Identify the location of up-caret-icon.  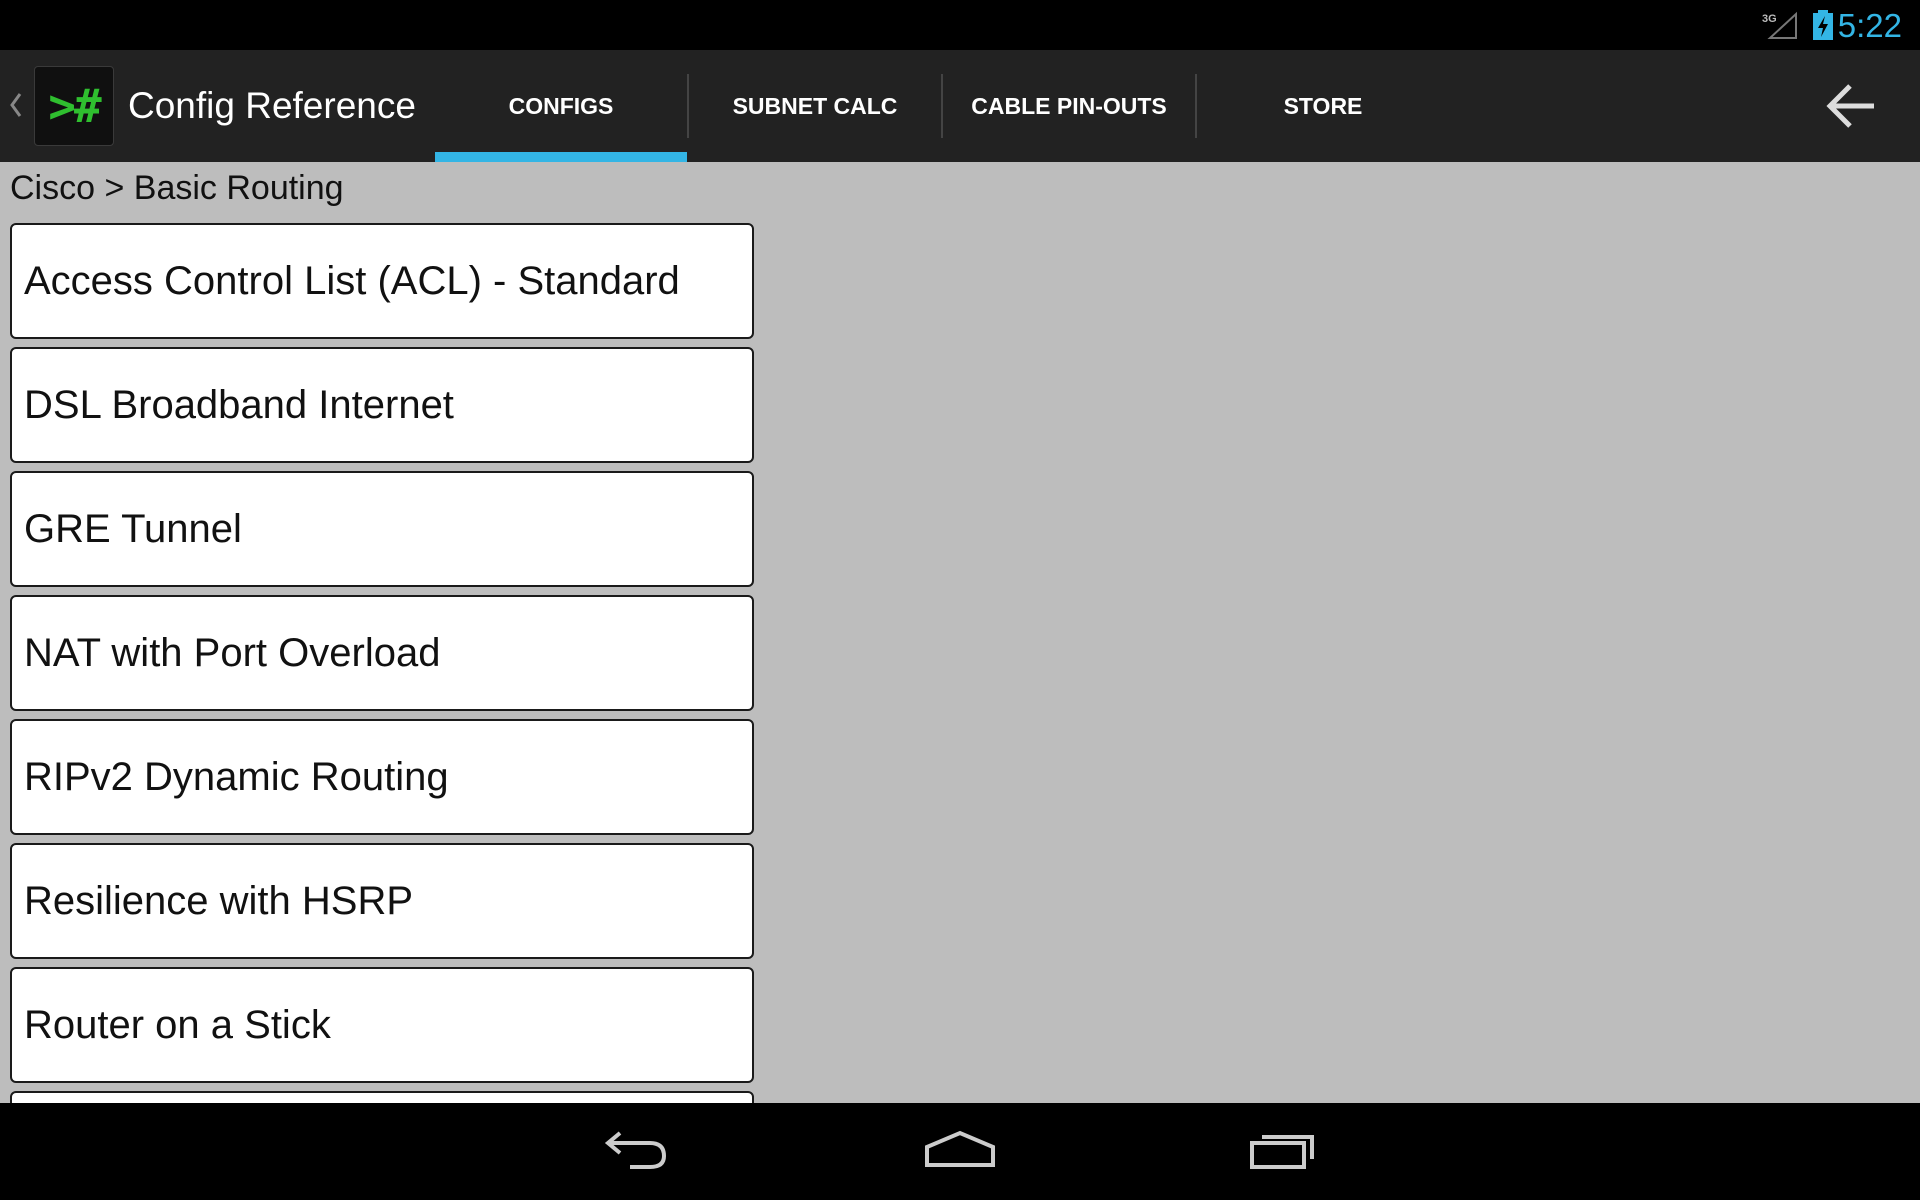
(16, 105).